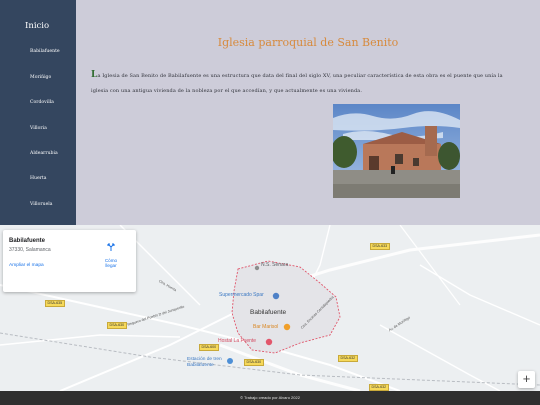 The height and width of the screenshot is (405, 540). What do you see at coordinates (44, 153) in the screenshot?
I see `sidebar-item-aldearrubia: Aldearrubia` at bounding box center [44, 153].